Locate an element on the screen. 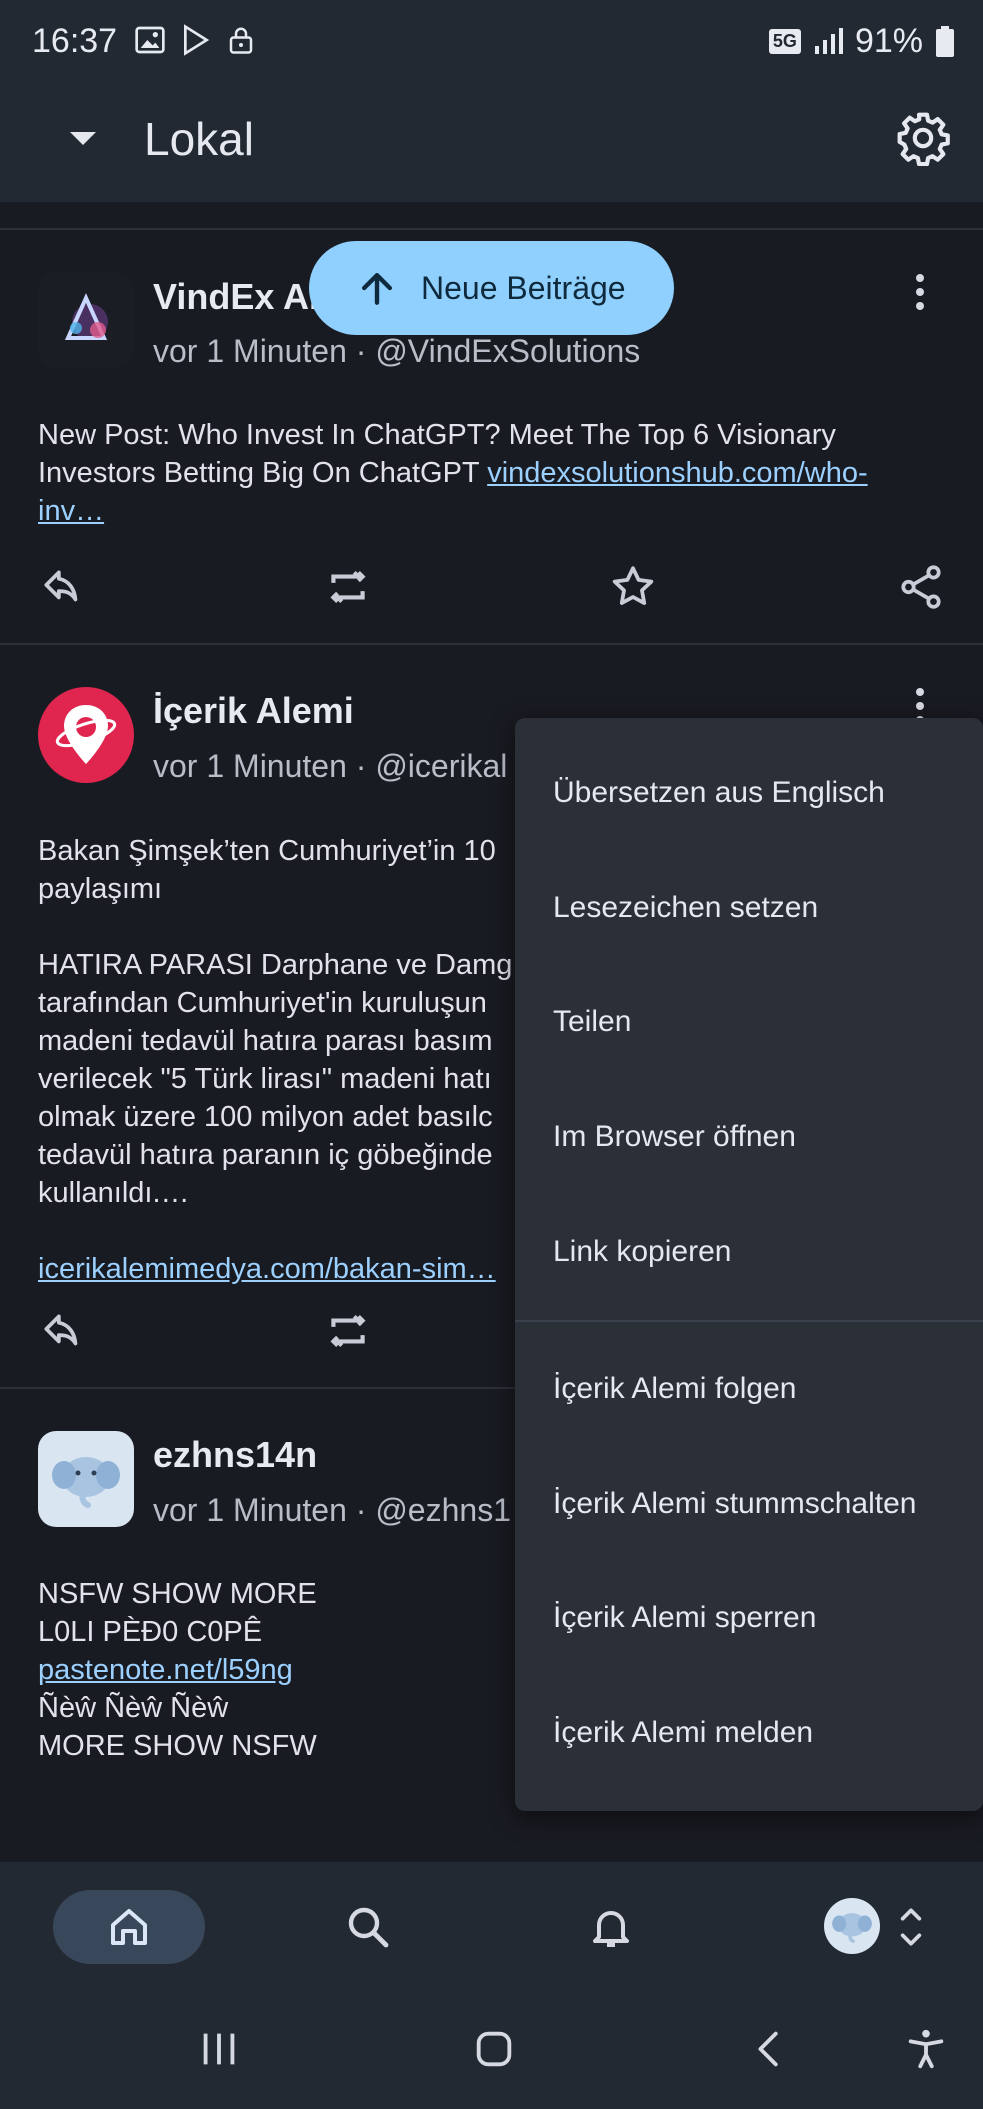 The height and width of the screenshot is (2109, 983). home-icon is located at coordinates (129, 1927).